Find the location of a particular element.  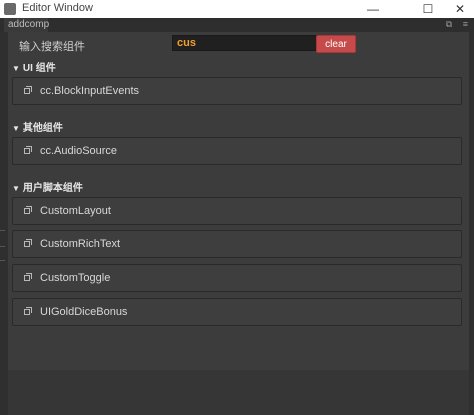

tab-tools: ⧉ ≡ is located at coordinates (453, 24).